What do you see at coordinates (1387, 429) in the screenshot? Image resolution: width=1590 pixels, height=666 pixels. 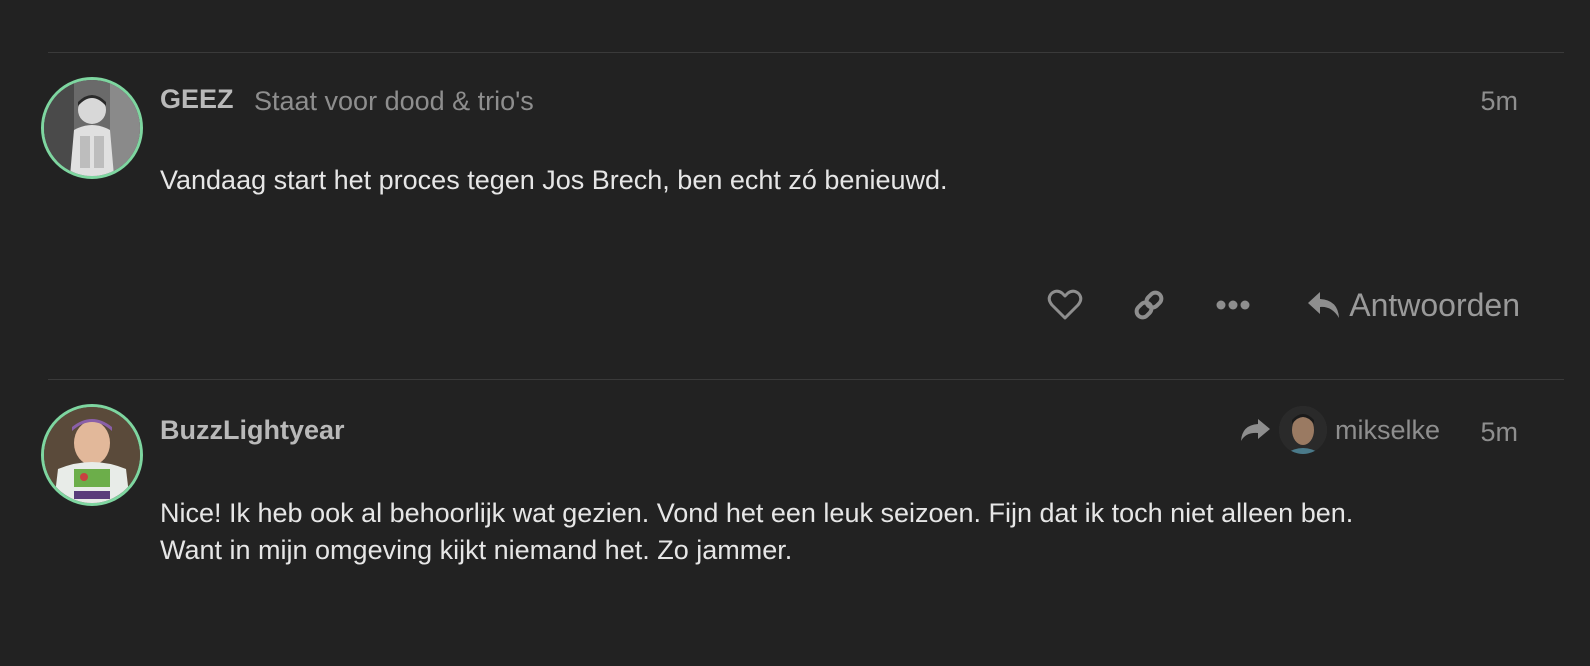 I see `reply-to-username: mikselke` at bounding box center [1387, 429].